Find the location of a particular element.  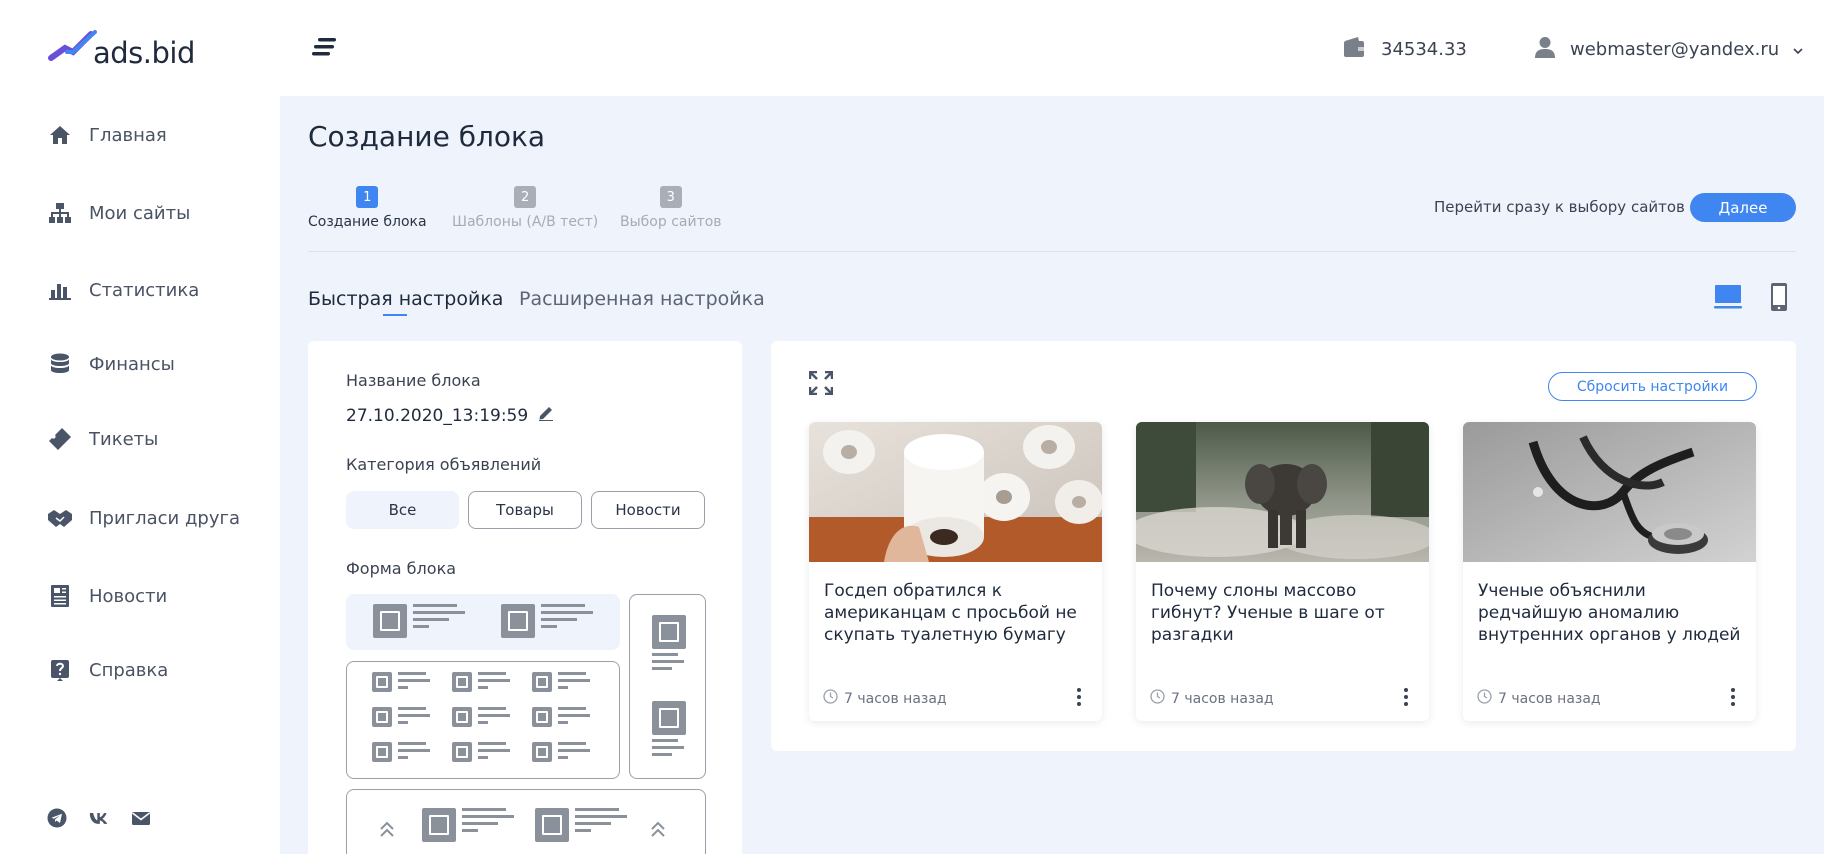

active-tab-indicator is located at coordinates (395, 315).